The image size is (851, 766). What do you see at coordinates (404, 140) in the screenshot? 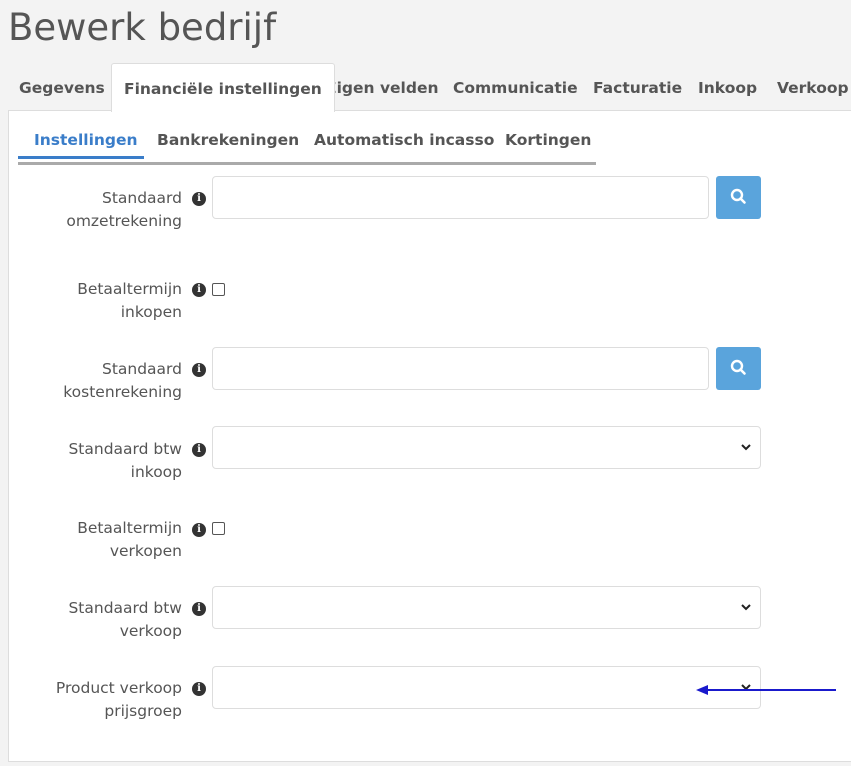
I see `subtab-automatisch-incasso: Automatisch incasso` at bounding box center [404, 140].